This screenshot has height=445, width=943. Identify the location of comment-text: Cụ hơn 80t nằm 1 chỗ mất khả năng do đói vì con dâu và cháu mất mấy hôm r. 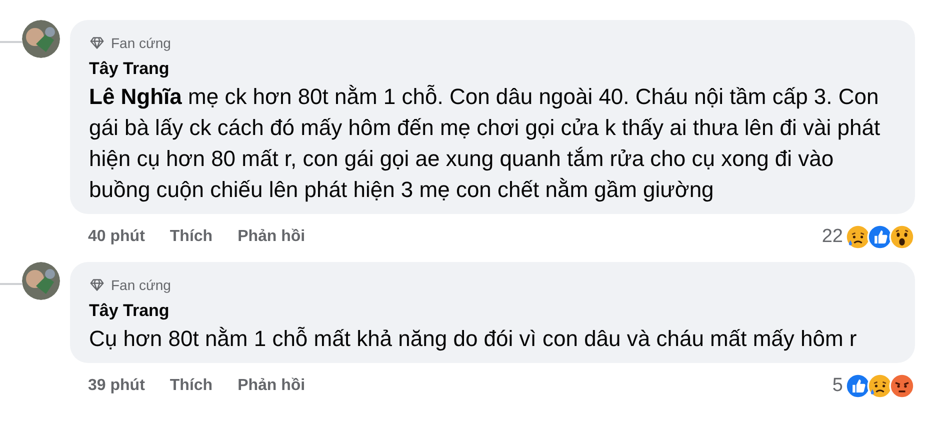
(473, 339).